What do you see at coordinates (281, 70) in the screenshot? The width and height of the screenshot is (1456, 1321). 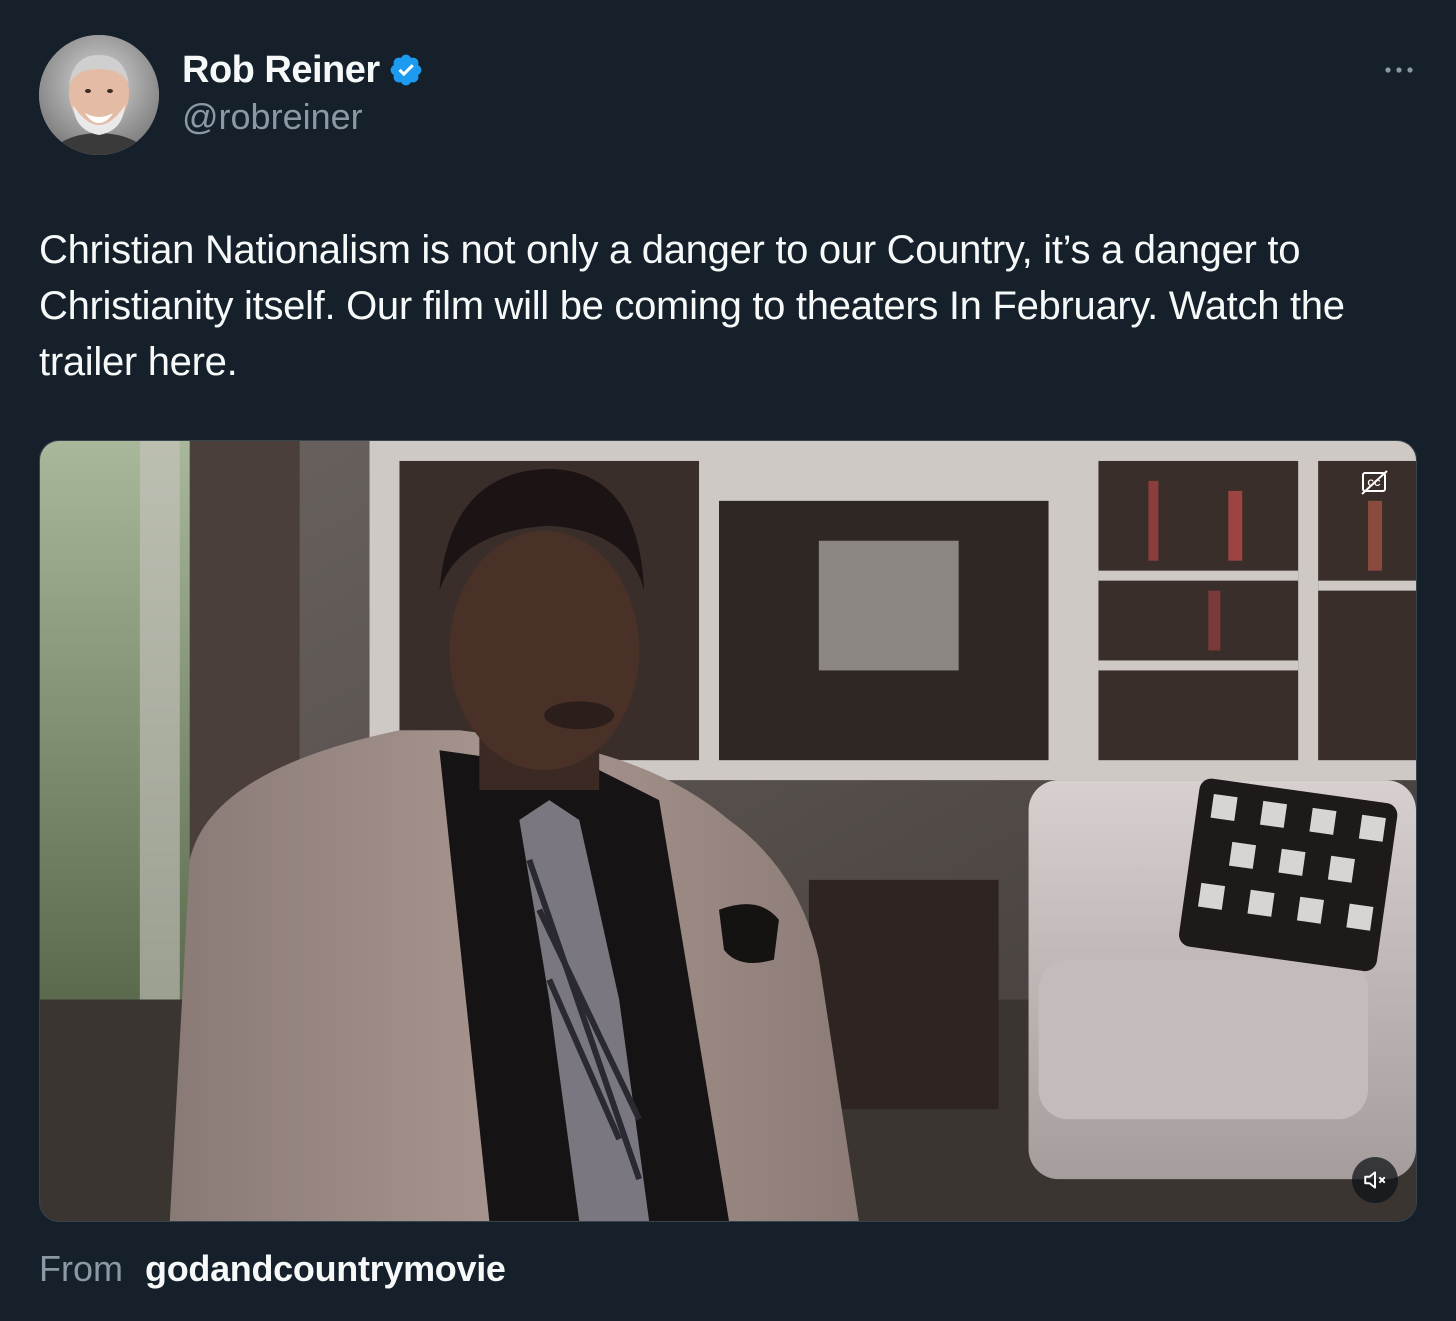 I see `author-display-name: Rob Reiner` at bounding box center [281, 70].